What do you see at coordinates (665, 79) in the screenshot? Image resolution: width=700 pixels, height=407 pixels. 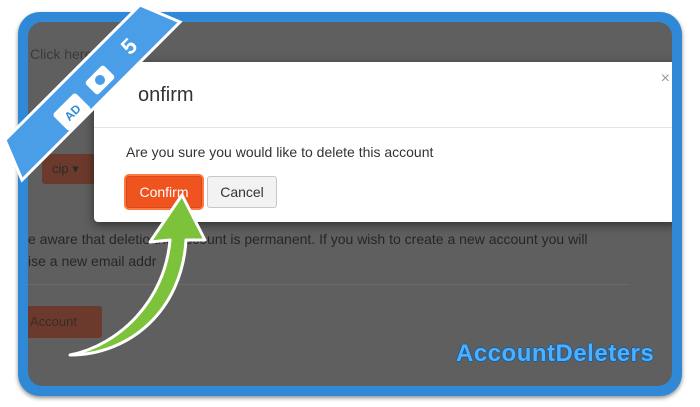 I see `close-icon: ×` at bounding box center [665, 79].